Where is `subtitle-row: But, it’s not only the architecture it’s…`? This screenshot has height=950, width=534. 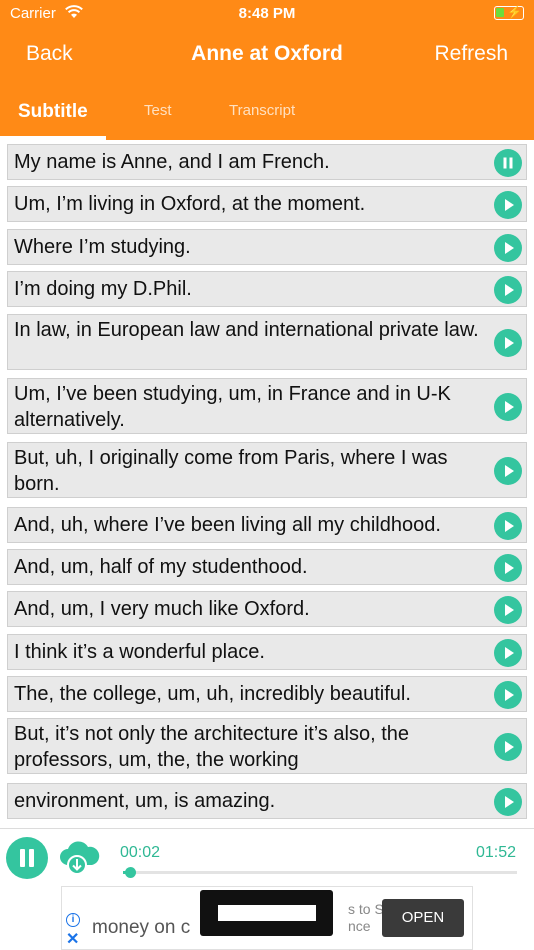 subtitle-row: But, it’s not only the architecture it’s… is located at coordinates (267, 746).